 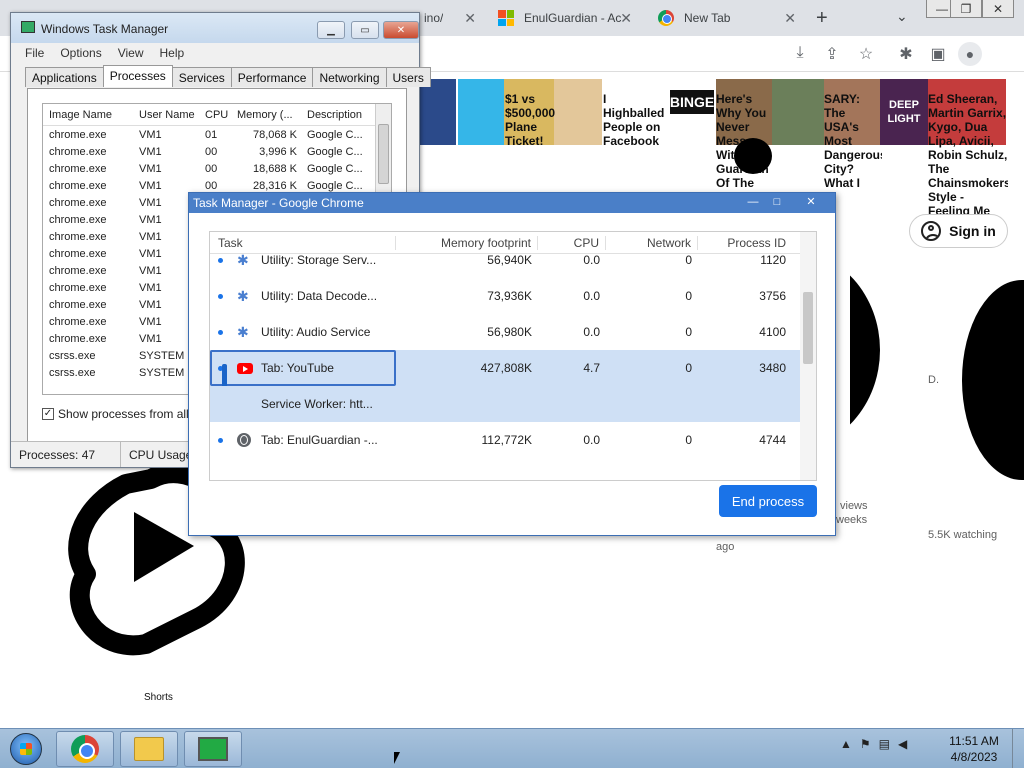 What do you see at coordinates (777, 202) in the screenshot?
I see `maximize-button: □` at bounding box center [777, 202].